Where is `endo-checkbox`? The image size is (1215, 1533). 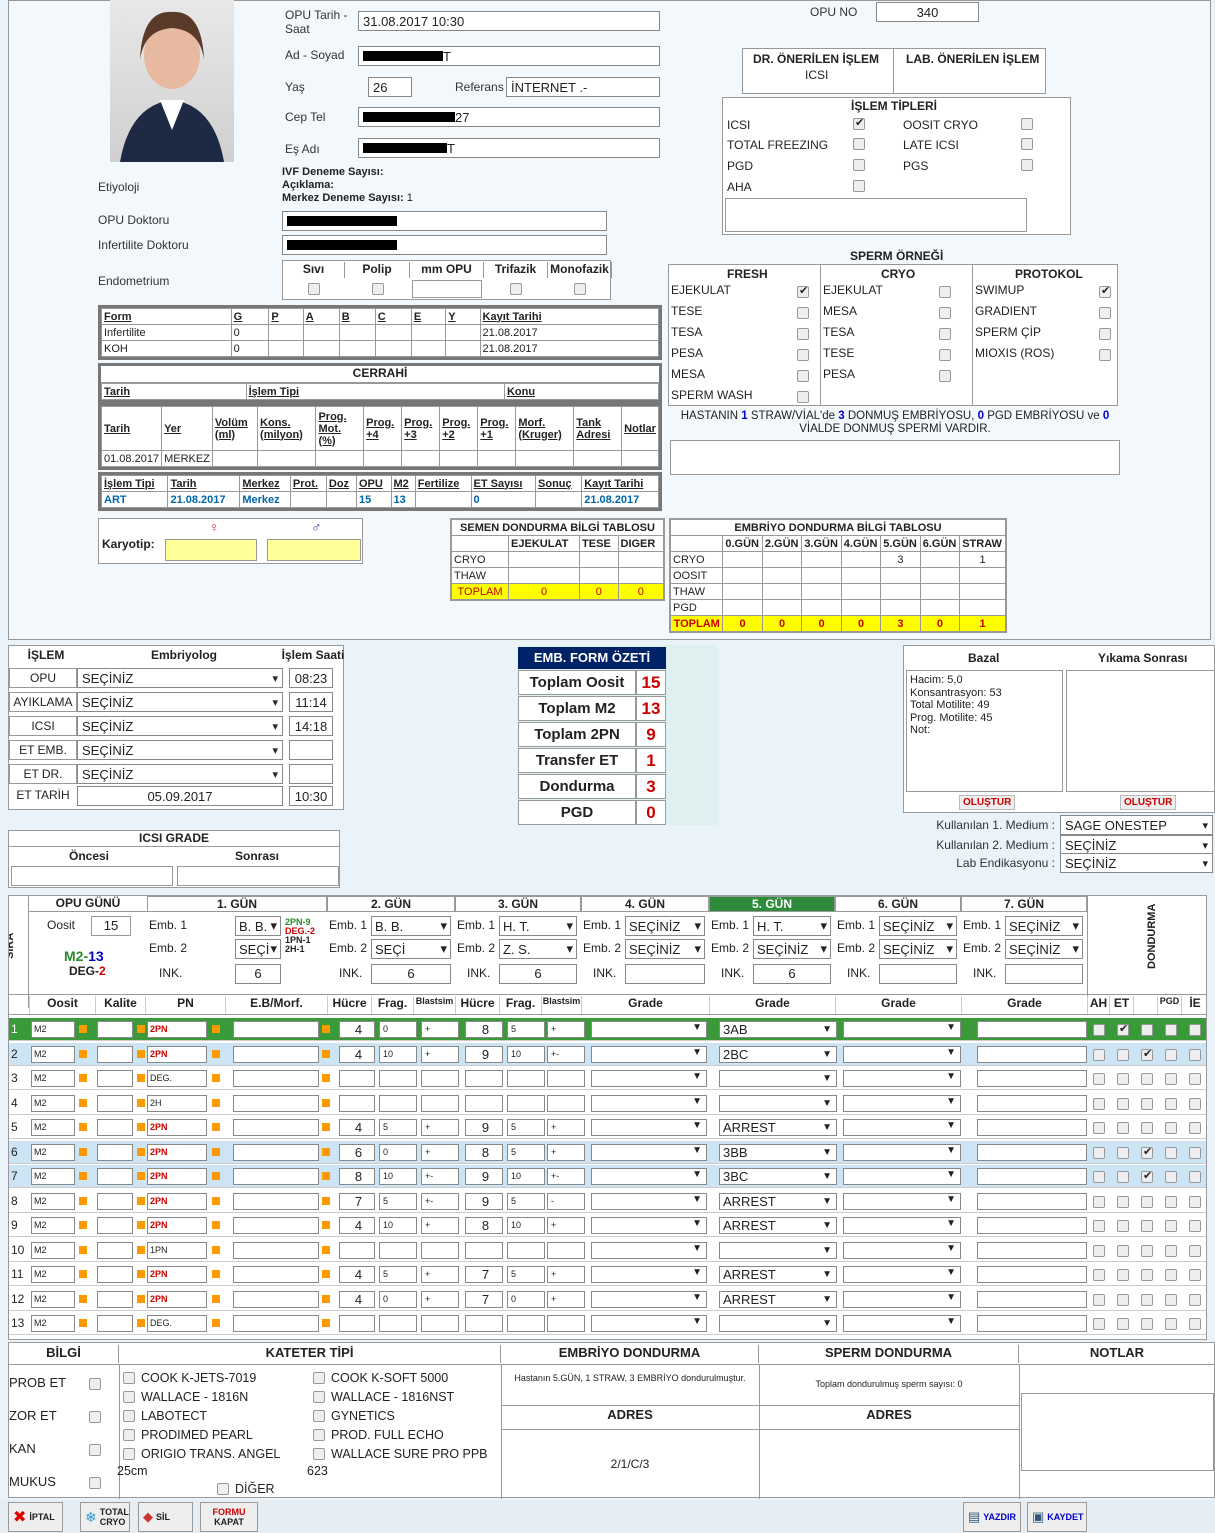 endo-checkbox is located at coordinates (314, 289).